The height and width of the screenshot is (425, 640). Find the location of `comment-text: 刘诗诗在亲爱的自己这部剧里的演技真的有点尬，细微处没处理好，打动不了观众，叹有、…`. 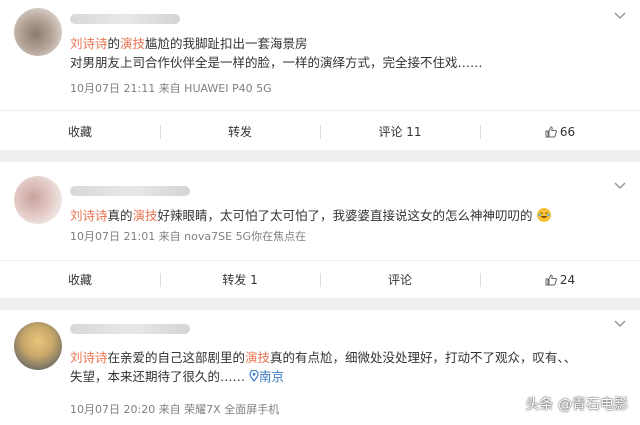

comment-text: 刘诗诗在亲爱的自己这部剧里的演技真的有点尬，细微处没处理好，打动不了观众，叹有、… is located at coordinates (340, 367).